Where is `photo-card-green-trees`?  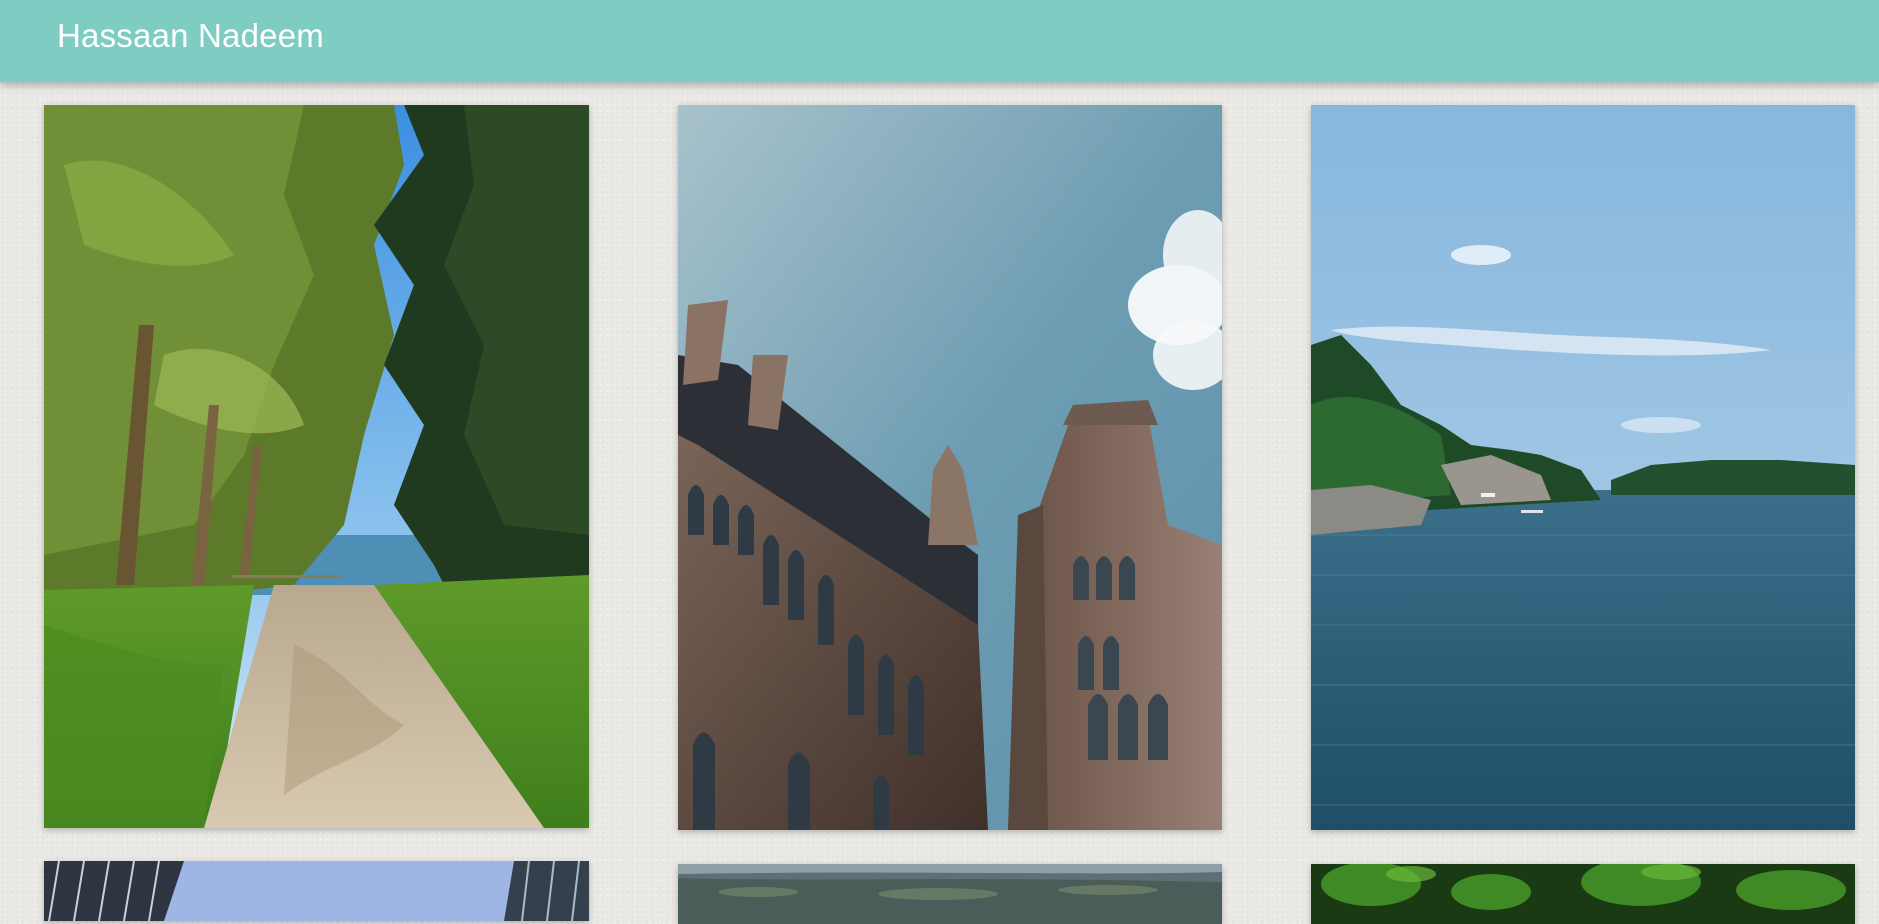 photo-card-green-trees is located at coordinates (1583, 894).